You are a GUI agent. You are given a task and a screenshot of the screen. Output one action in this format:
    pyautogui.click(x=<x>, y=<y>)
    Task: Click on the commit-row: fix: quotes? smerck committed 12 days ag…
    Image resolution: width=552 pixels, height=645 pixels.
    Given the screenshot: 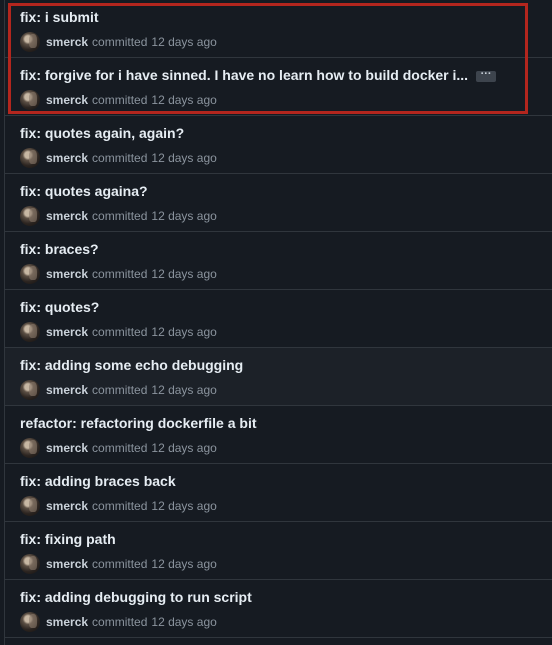 What is the action you would take?
    pyautogui.click(x=278, y=319)
    